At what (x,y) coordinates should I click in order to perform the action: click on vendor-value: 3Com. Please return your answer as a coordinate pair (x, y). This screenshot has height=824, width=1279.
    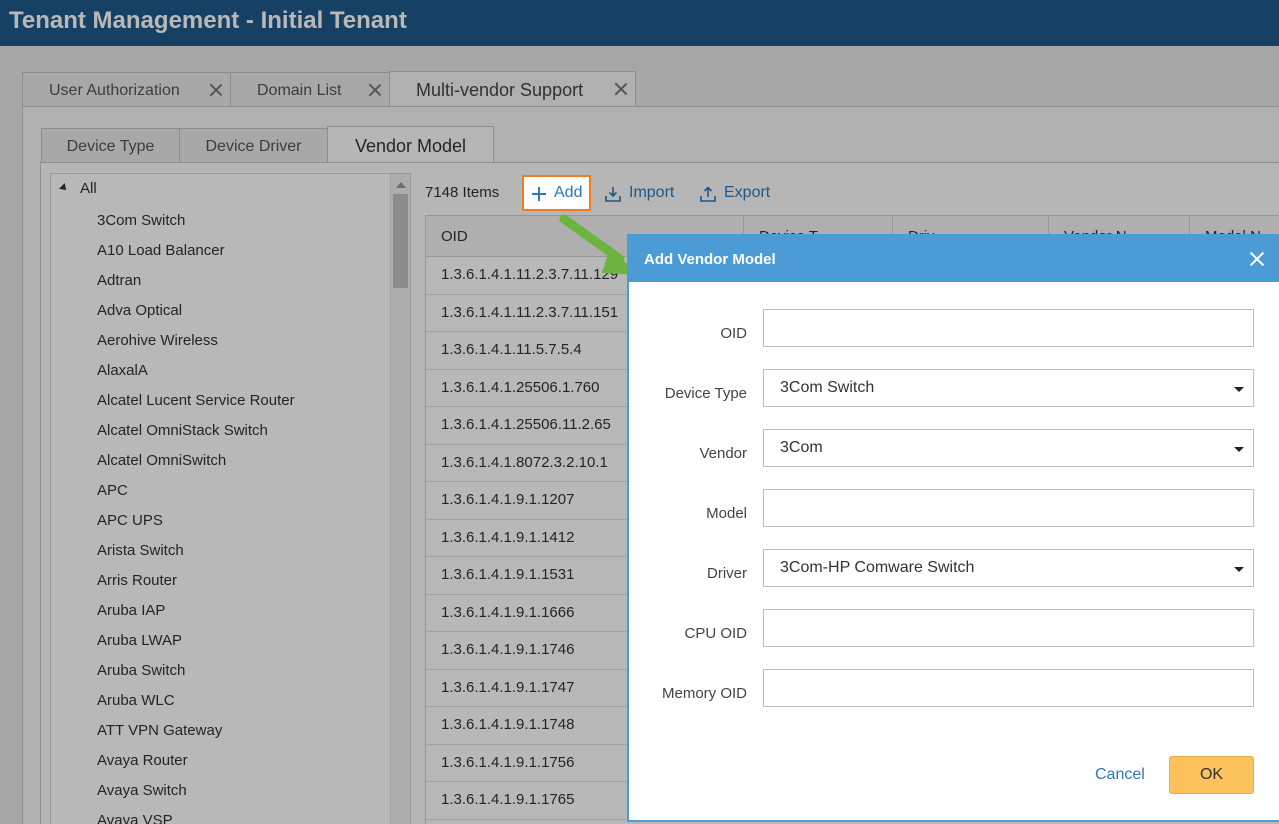
    Looking at the image, I should click on (801, 447).